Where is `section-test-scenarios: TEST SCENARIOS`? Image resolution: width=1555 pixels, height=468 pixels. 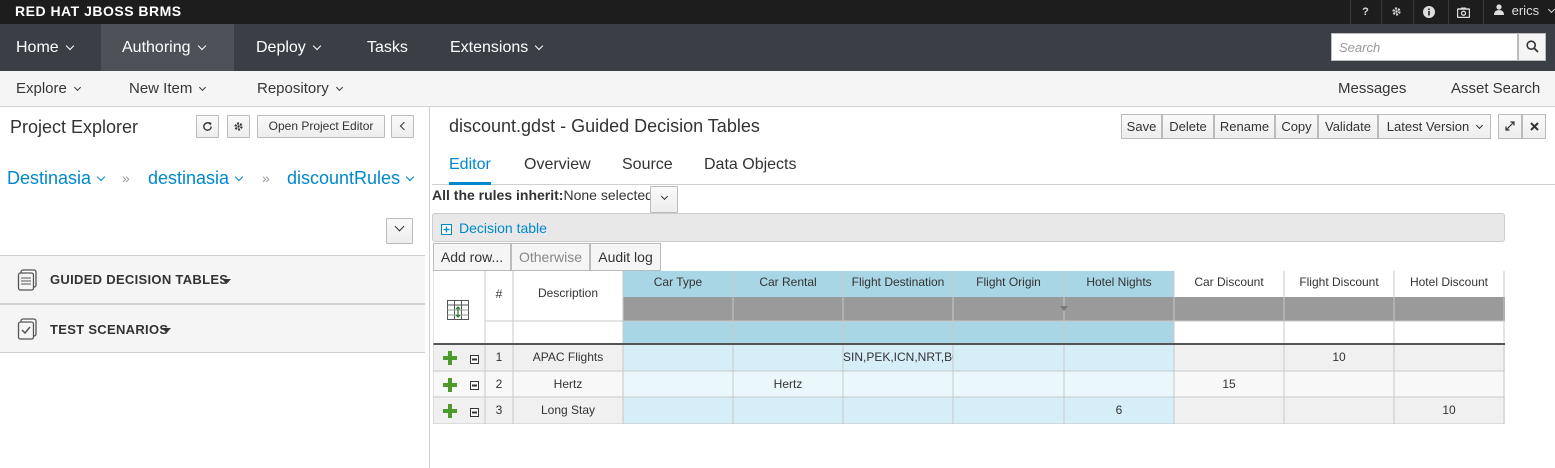 section-test-scenarios: TEST SCENARIOS is located at coordinates (212, 328).